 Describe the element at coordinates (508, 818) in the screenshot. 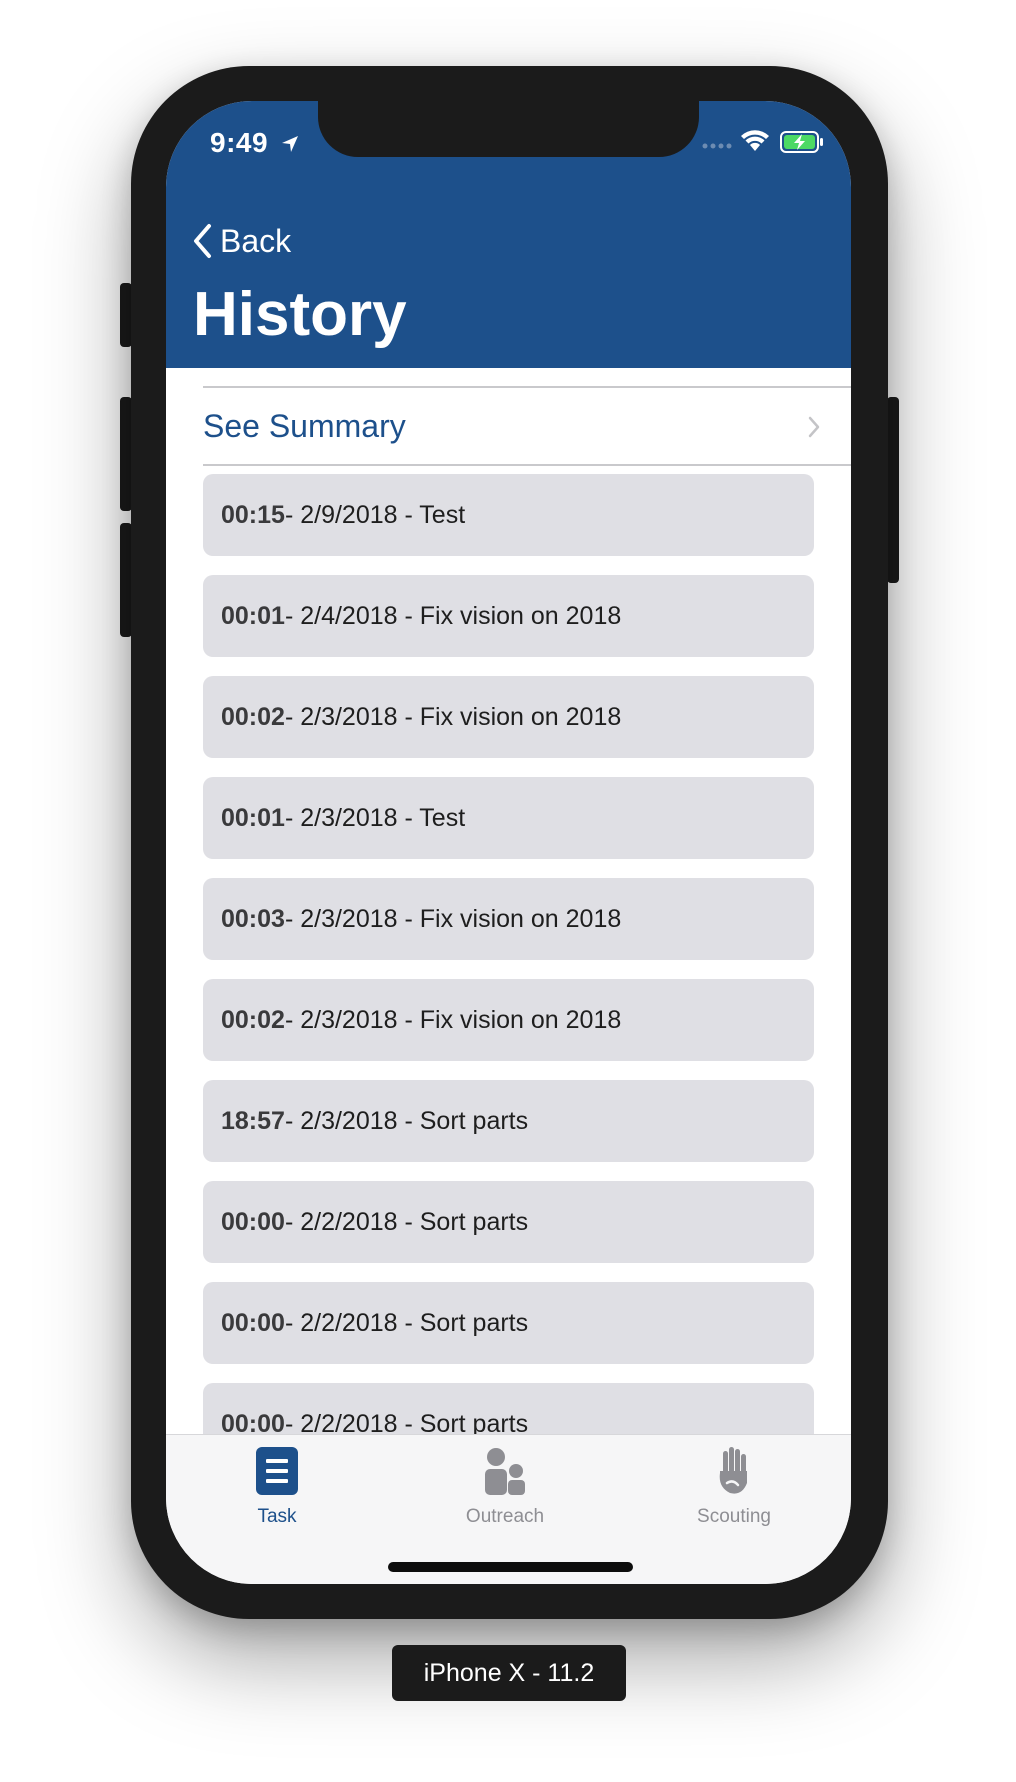

I see `history-item: 00:01 - 2/3/2018 - Test` at that location.